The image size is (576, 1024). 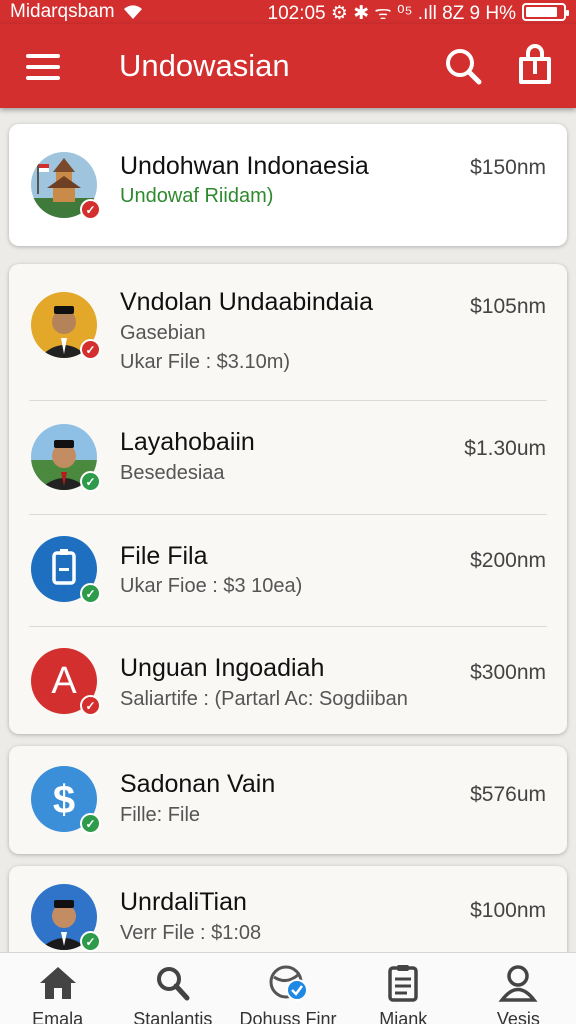 What do you see at coordinates (508, 672) in the screenshot?
I see `item-price: $300nm` at bounding box center [508, 672].